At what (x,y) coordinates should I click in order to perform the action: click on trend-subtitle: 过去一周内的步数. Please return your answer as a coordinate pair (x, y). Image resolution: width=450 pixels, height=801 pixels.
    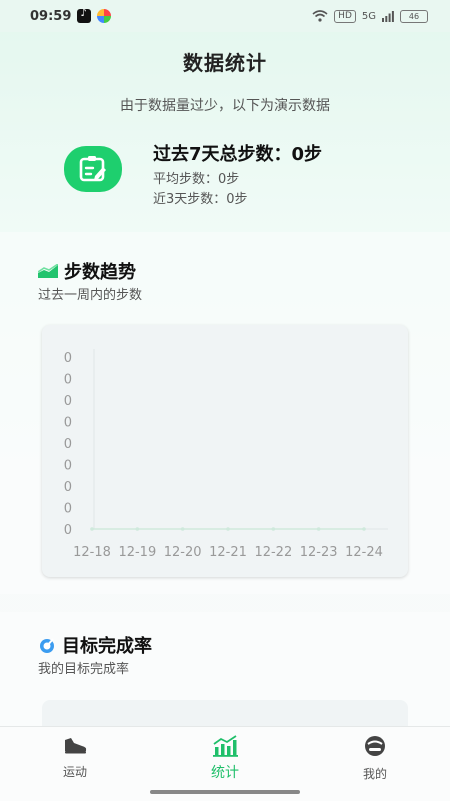
    Looking at the image, I should click on (90, 295).